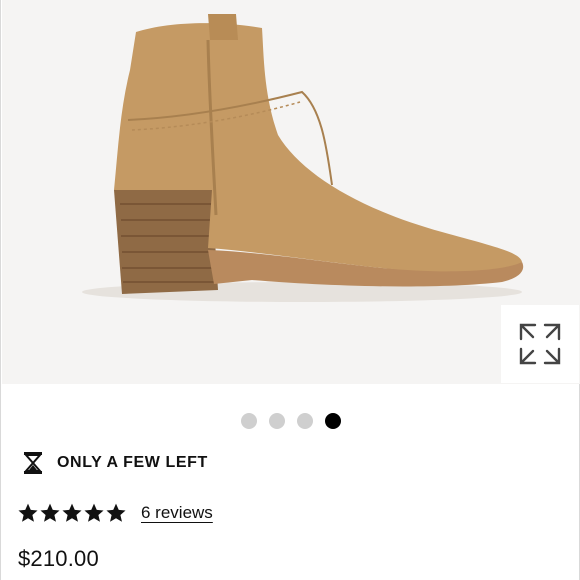 The width and height of the screenshot is (580, 580). I want to click on carousel-dots, so click(290, 423).